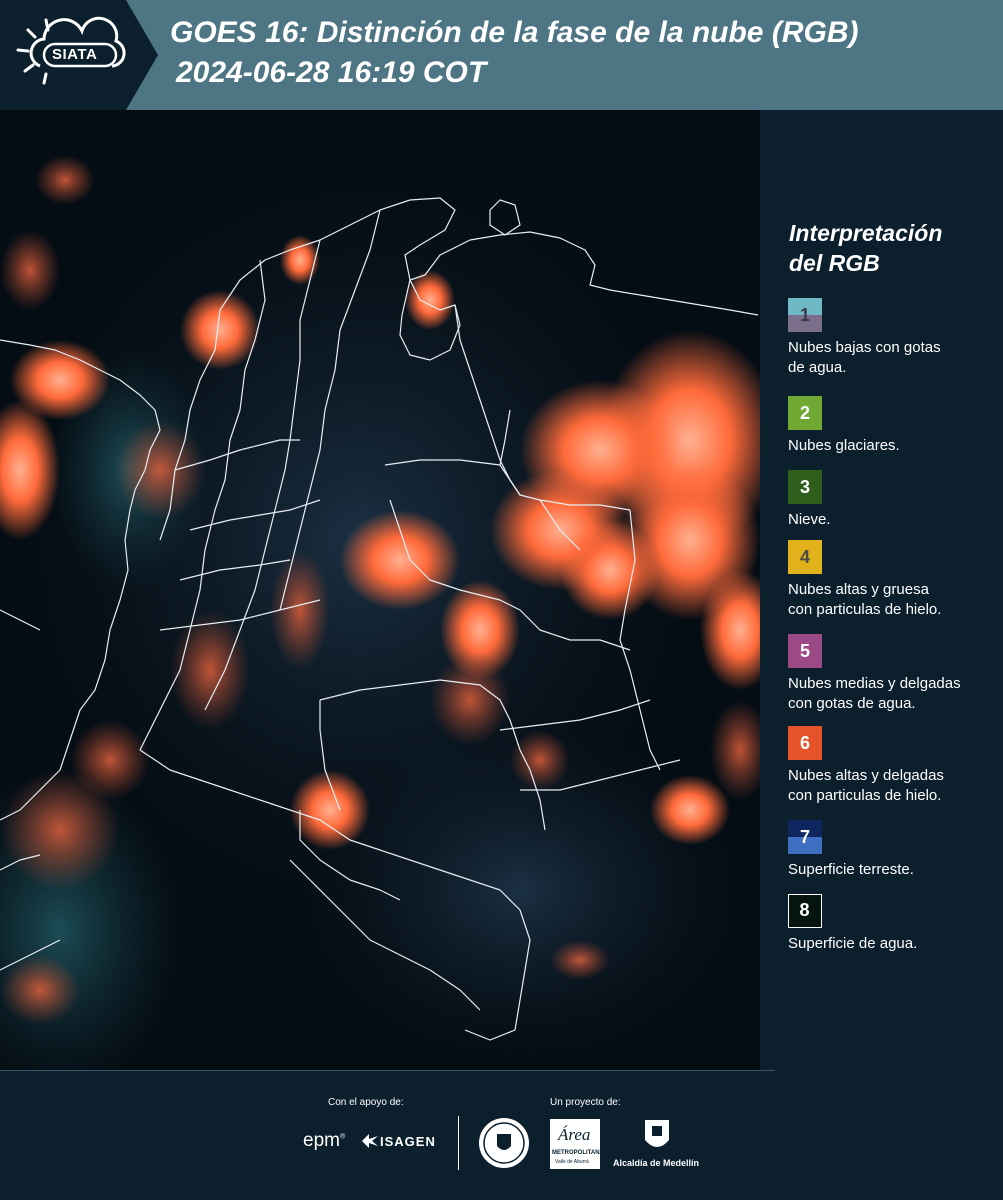 The image size is (1003, 1200). I want to click on epm-logo-text: epm, so click(321, 1140).